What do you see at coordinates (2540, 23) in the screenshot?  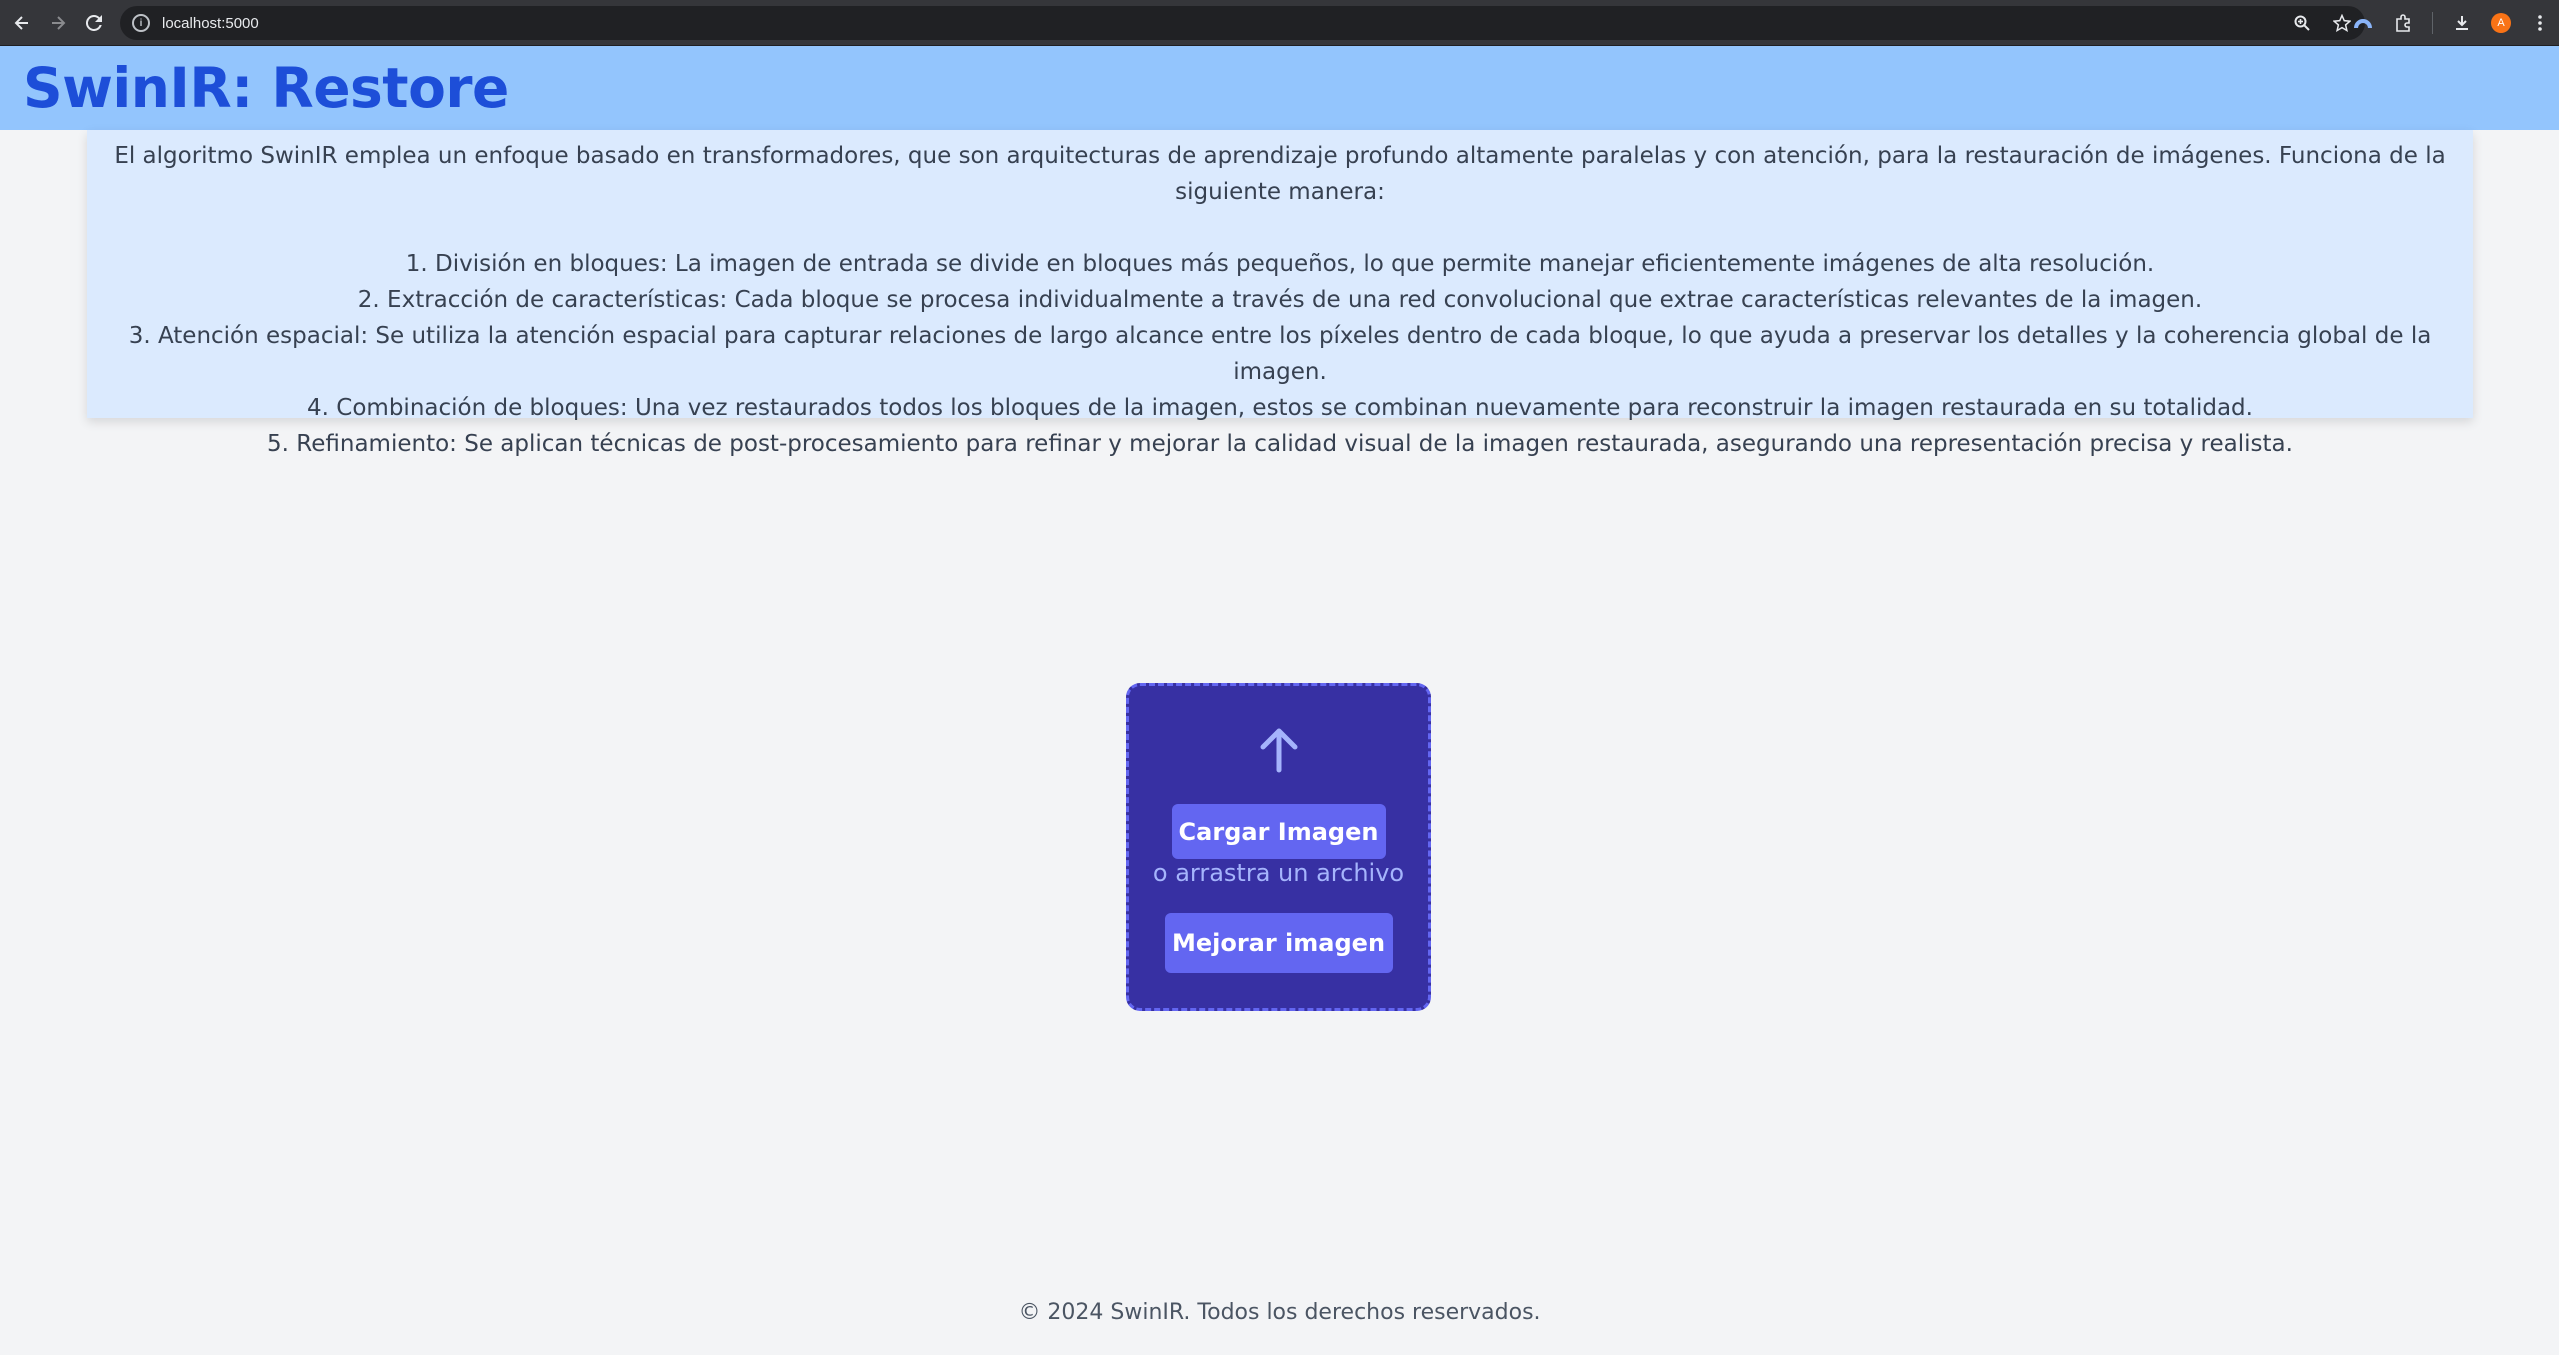 I see `more-menu-icon` at bounding box center [2540, 23].